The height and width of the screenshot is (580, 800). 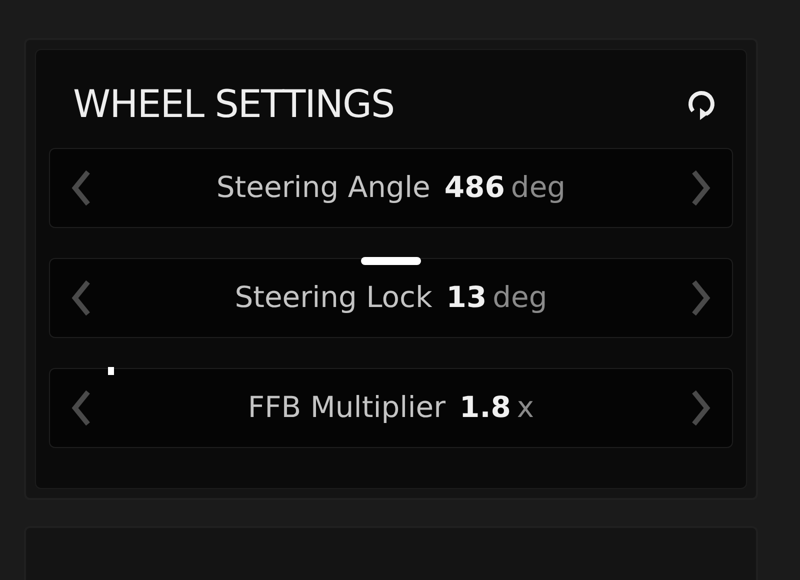 I want to click on panel-title: WHEEL SETTINGS, so click(x=233, y=104).